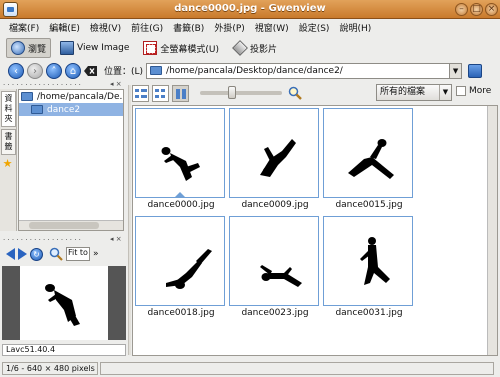  I want to click on next-image-icon, so click(22, 254).